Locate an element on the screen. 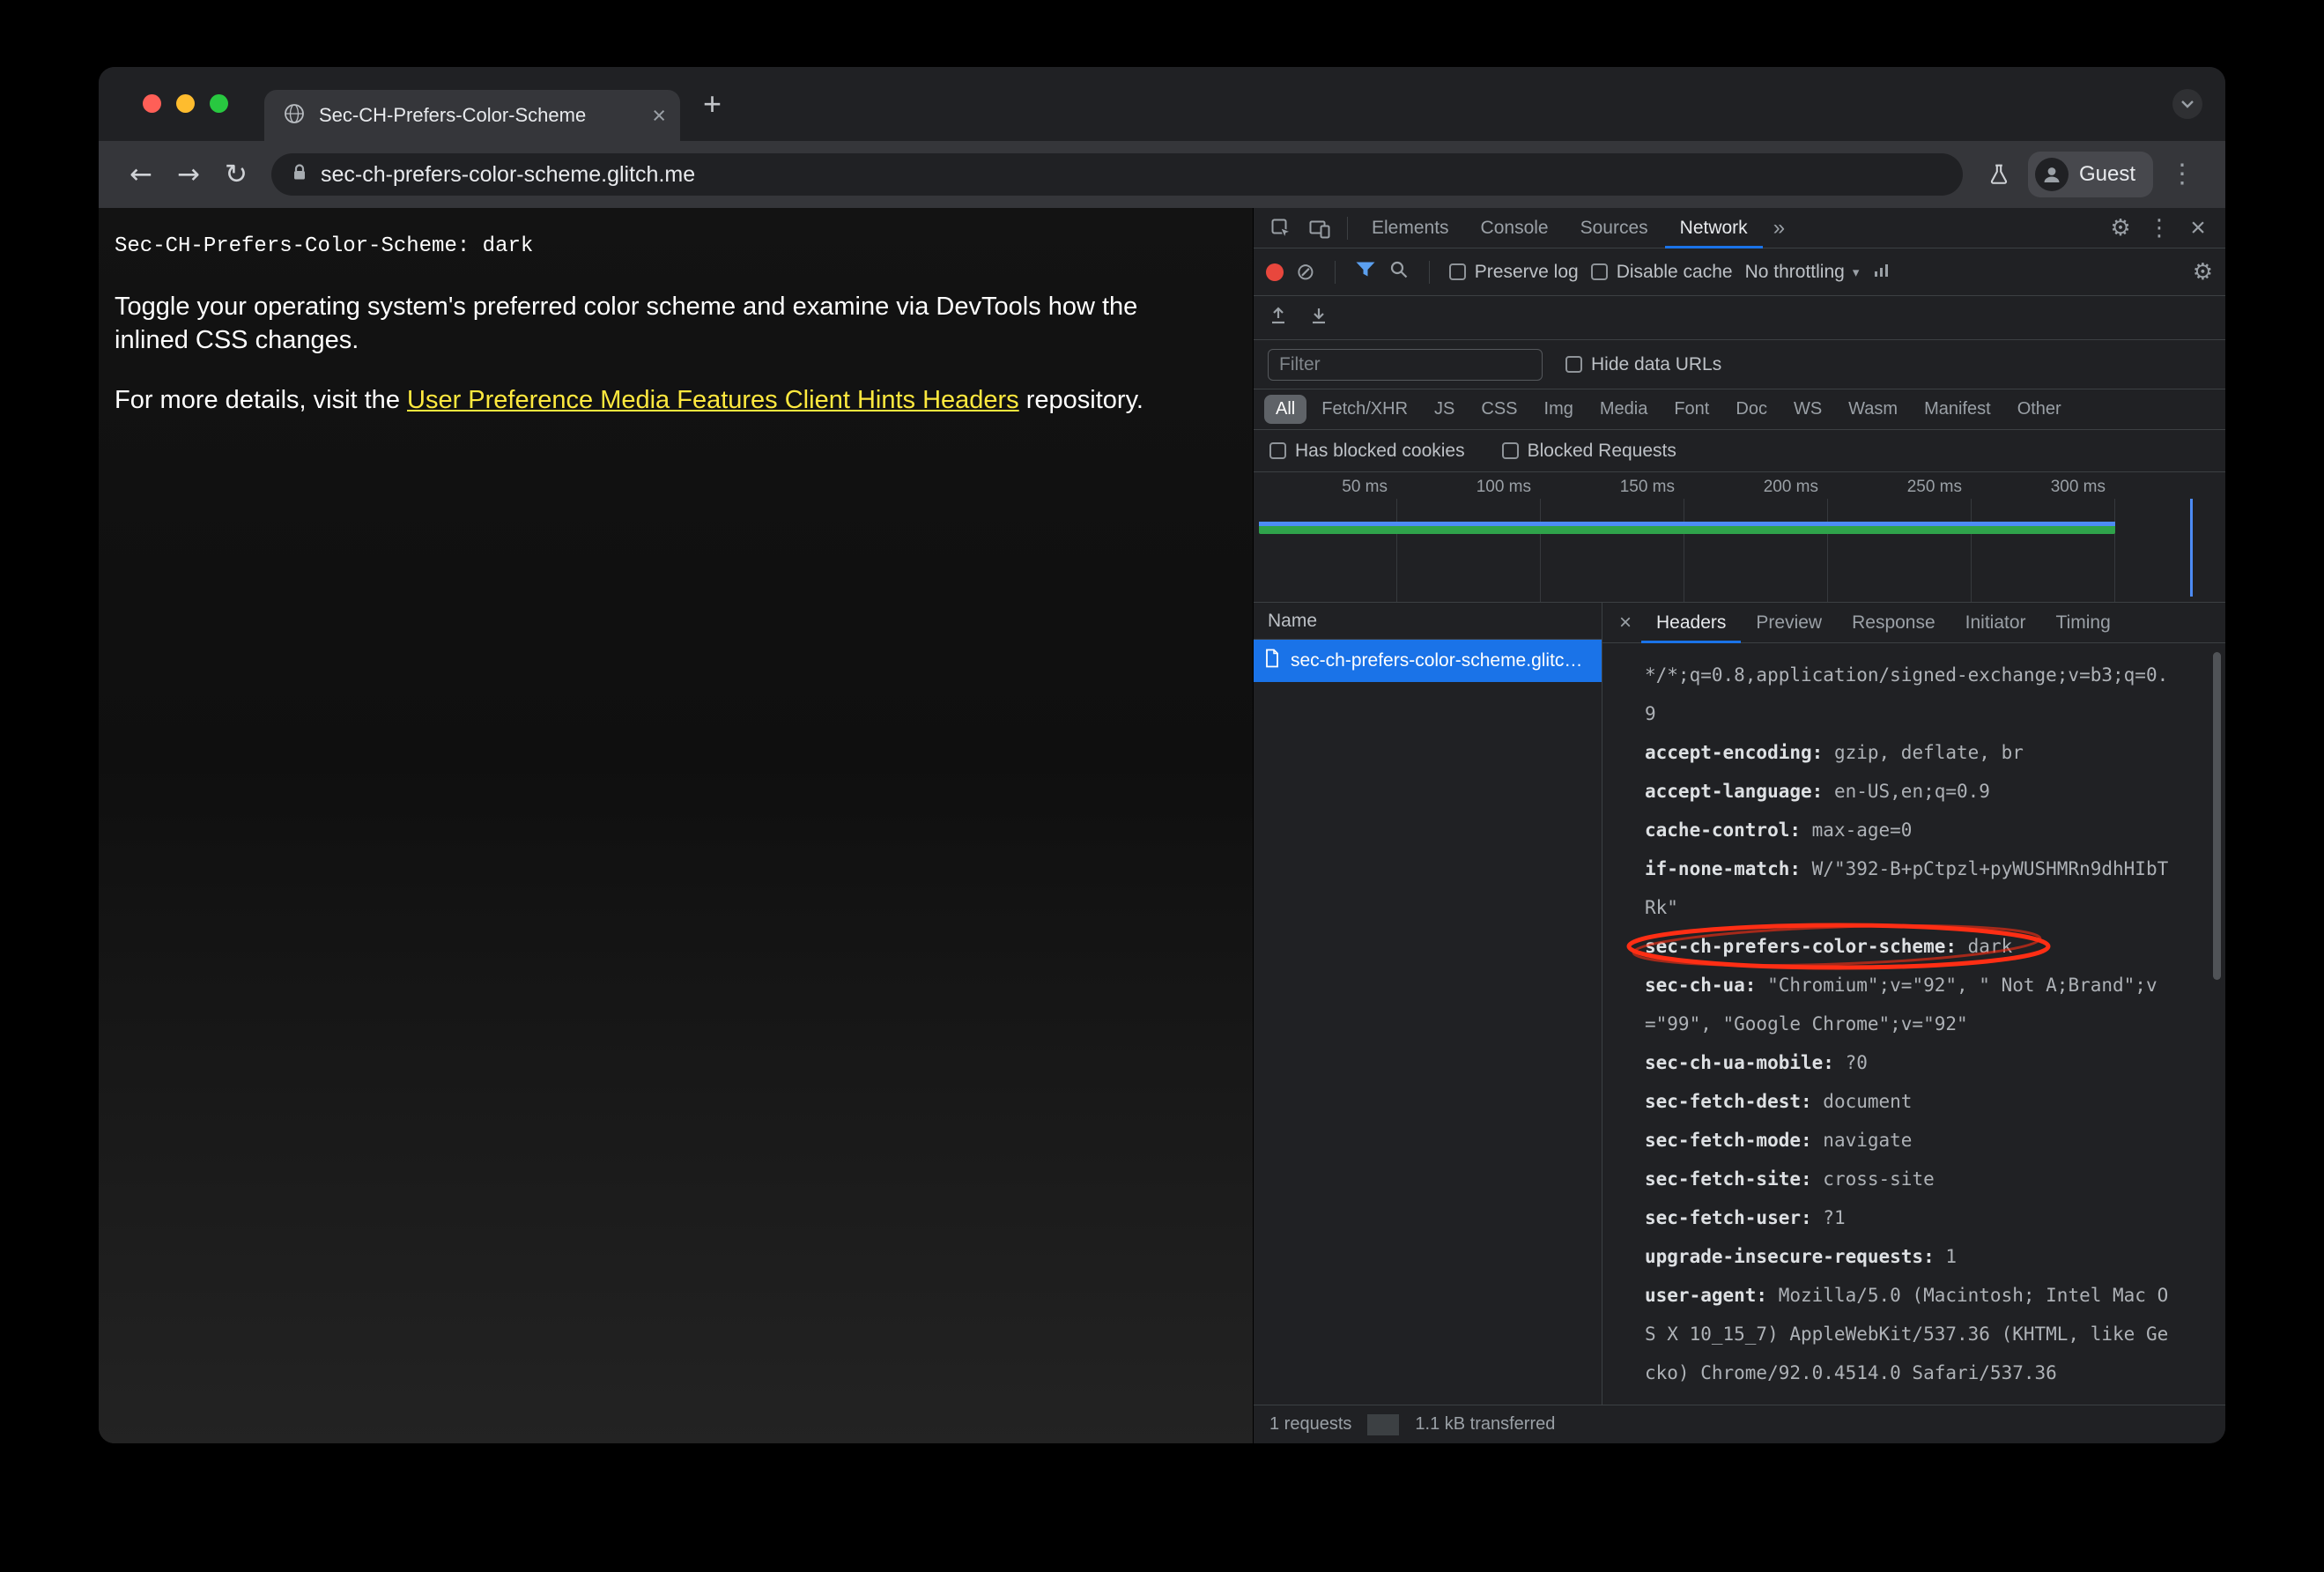 This screenshot has height=1572, width=2324. checkbox-label: Hide data URLs is located at coordinates (1656, 363).